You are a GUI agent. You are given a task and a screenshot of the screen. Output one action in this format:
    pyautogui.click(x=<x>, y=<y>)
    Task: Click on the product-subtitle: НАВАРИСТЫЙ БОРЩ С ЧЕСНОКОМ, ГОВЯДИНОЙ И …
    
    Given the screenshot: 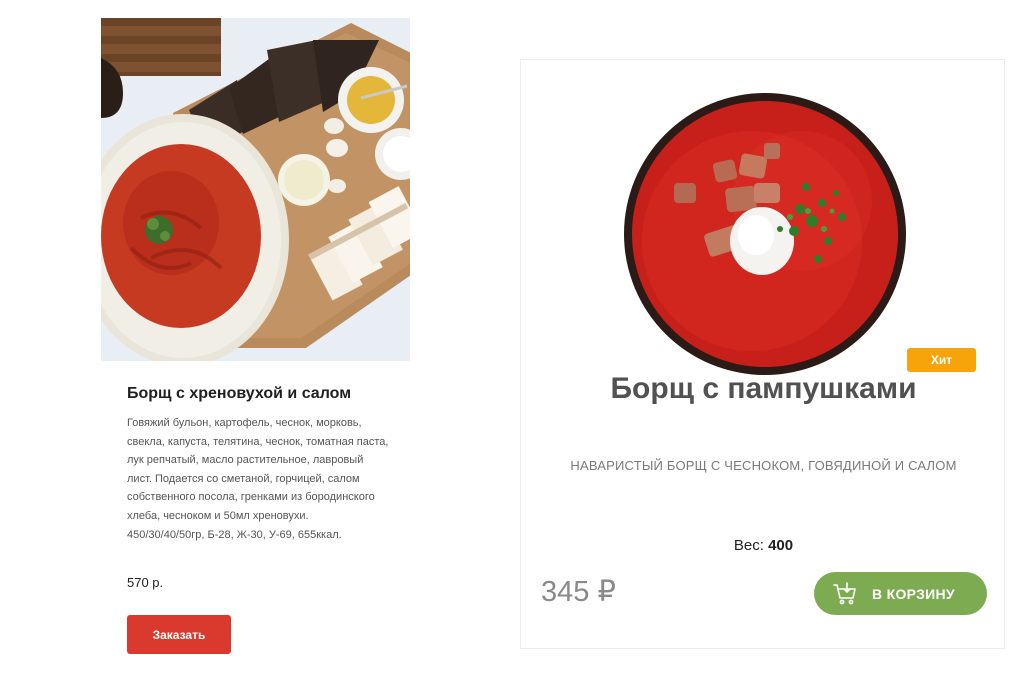 What is the action you would take?
    pyautogui.click(x=763, y=465)
    